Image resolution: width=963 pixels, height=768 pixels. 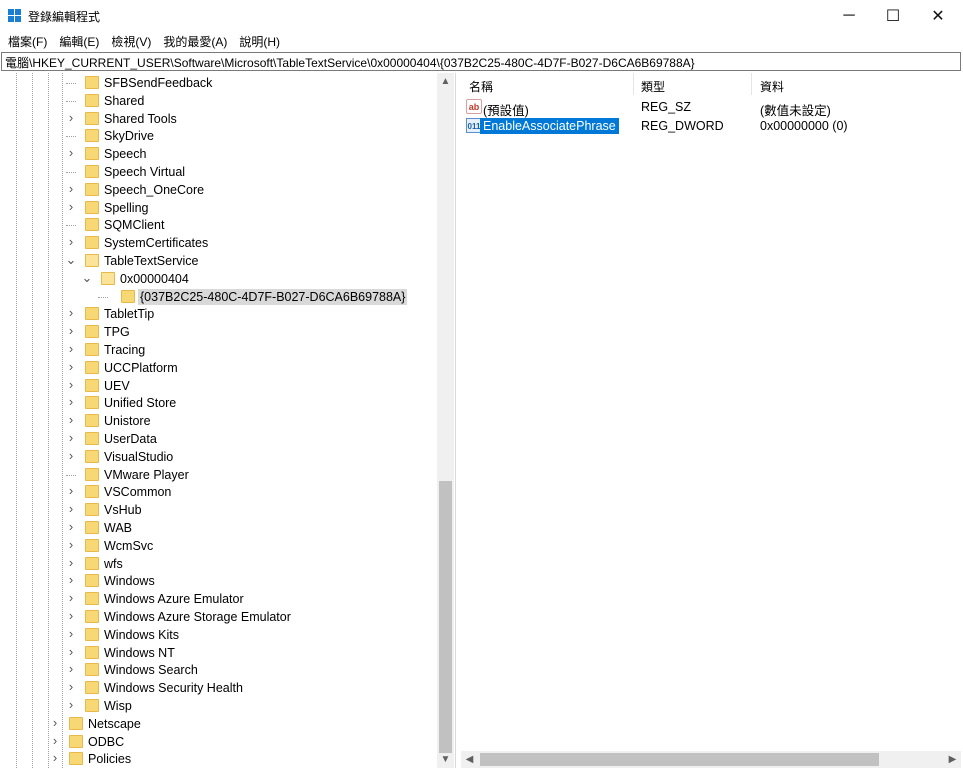 I want to click on tree-item: SQMClient, so click(x=218, y=225).